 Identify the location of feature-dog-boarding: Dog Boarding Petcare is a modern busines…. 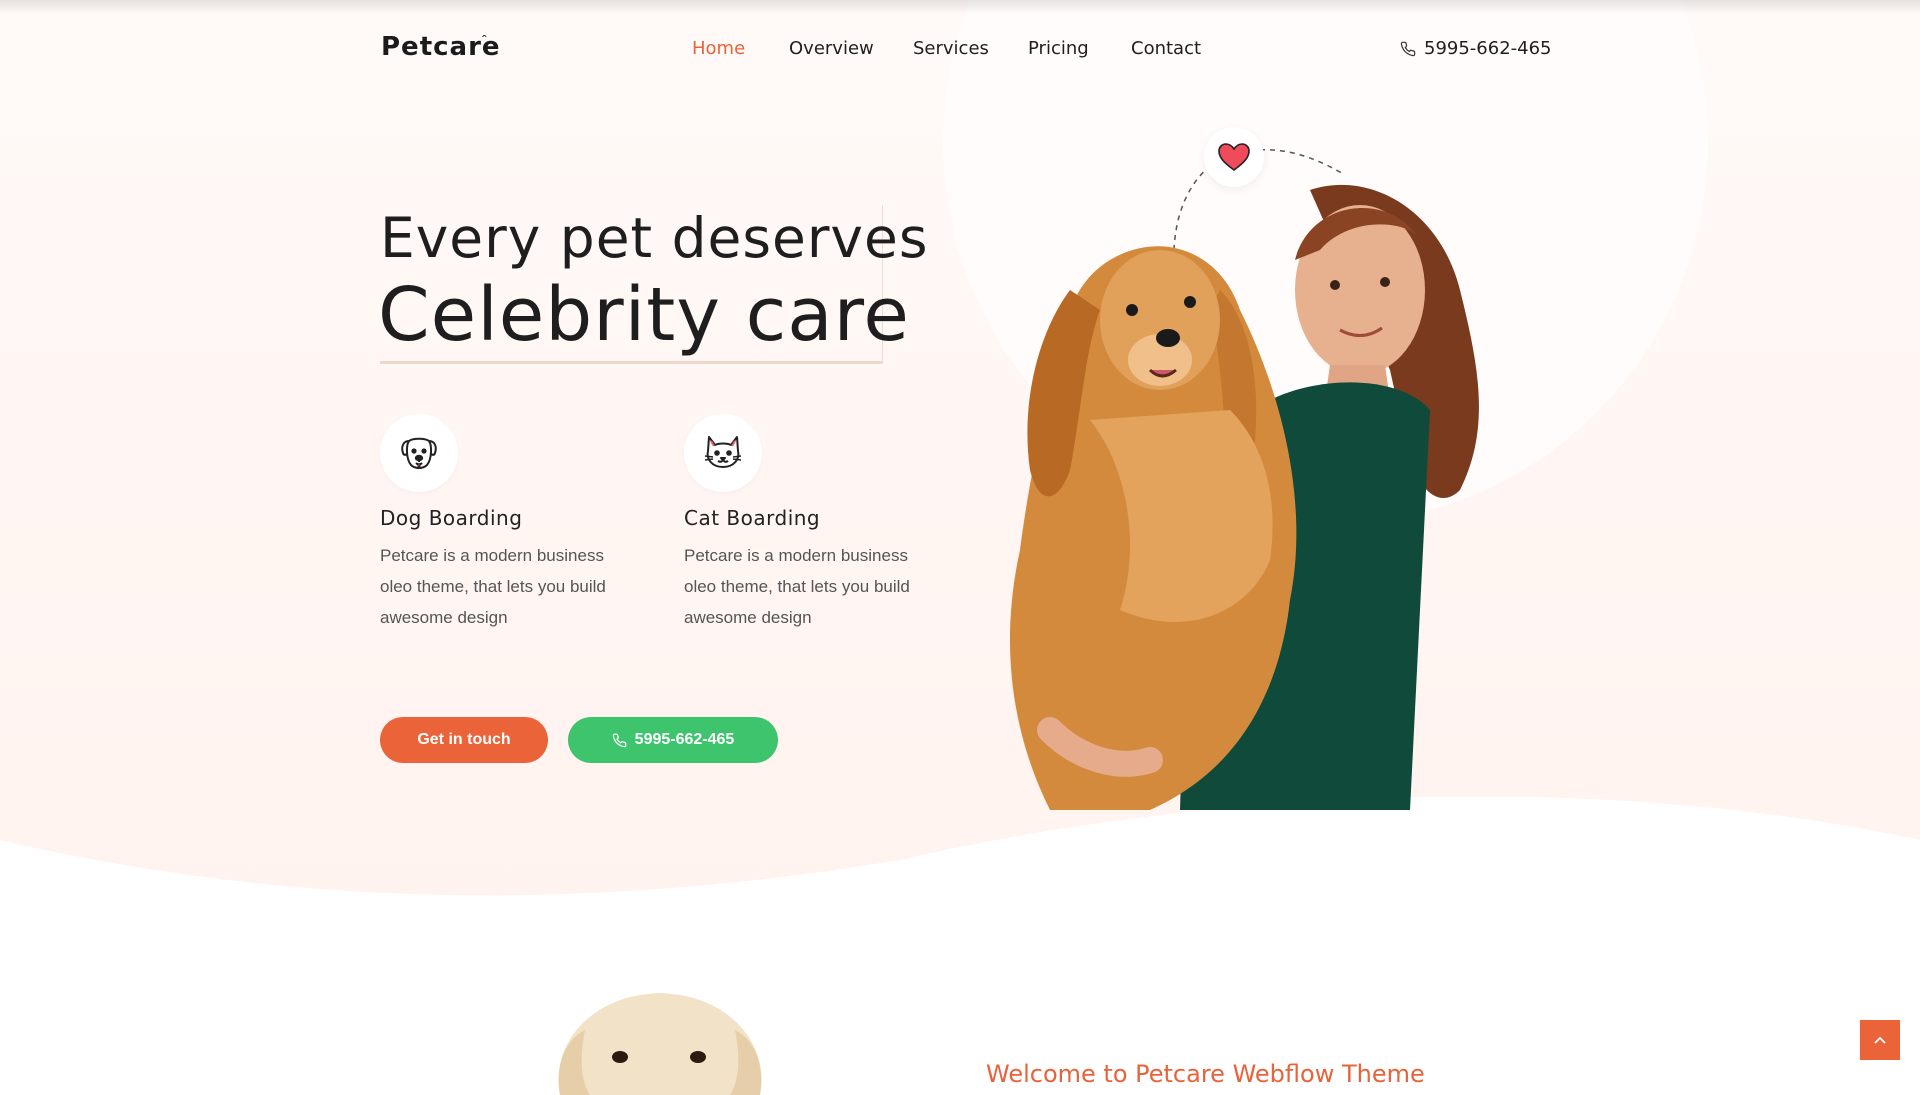
(500, 523).